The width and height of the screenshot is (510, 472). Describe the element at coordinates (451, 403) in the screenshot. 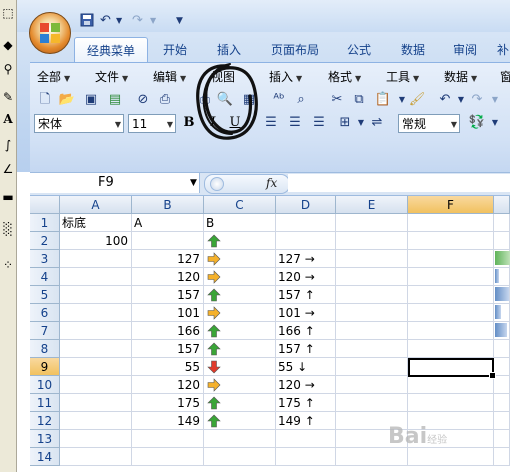

I see `cell-f11` at that location.